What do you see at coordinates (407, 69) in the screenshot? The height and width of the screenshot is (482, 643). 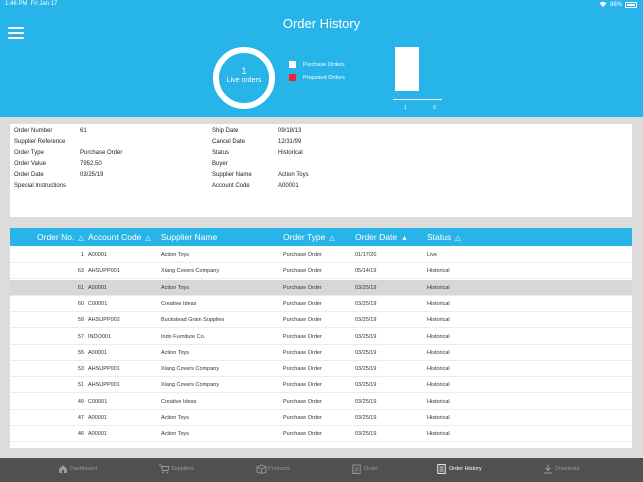 I see `bar-purchase-orders` at bounding box center [407, 69].